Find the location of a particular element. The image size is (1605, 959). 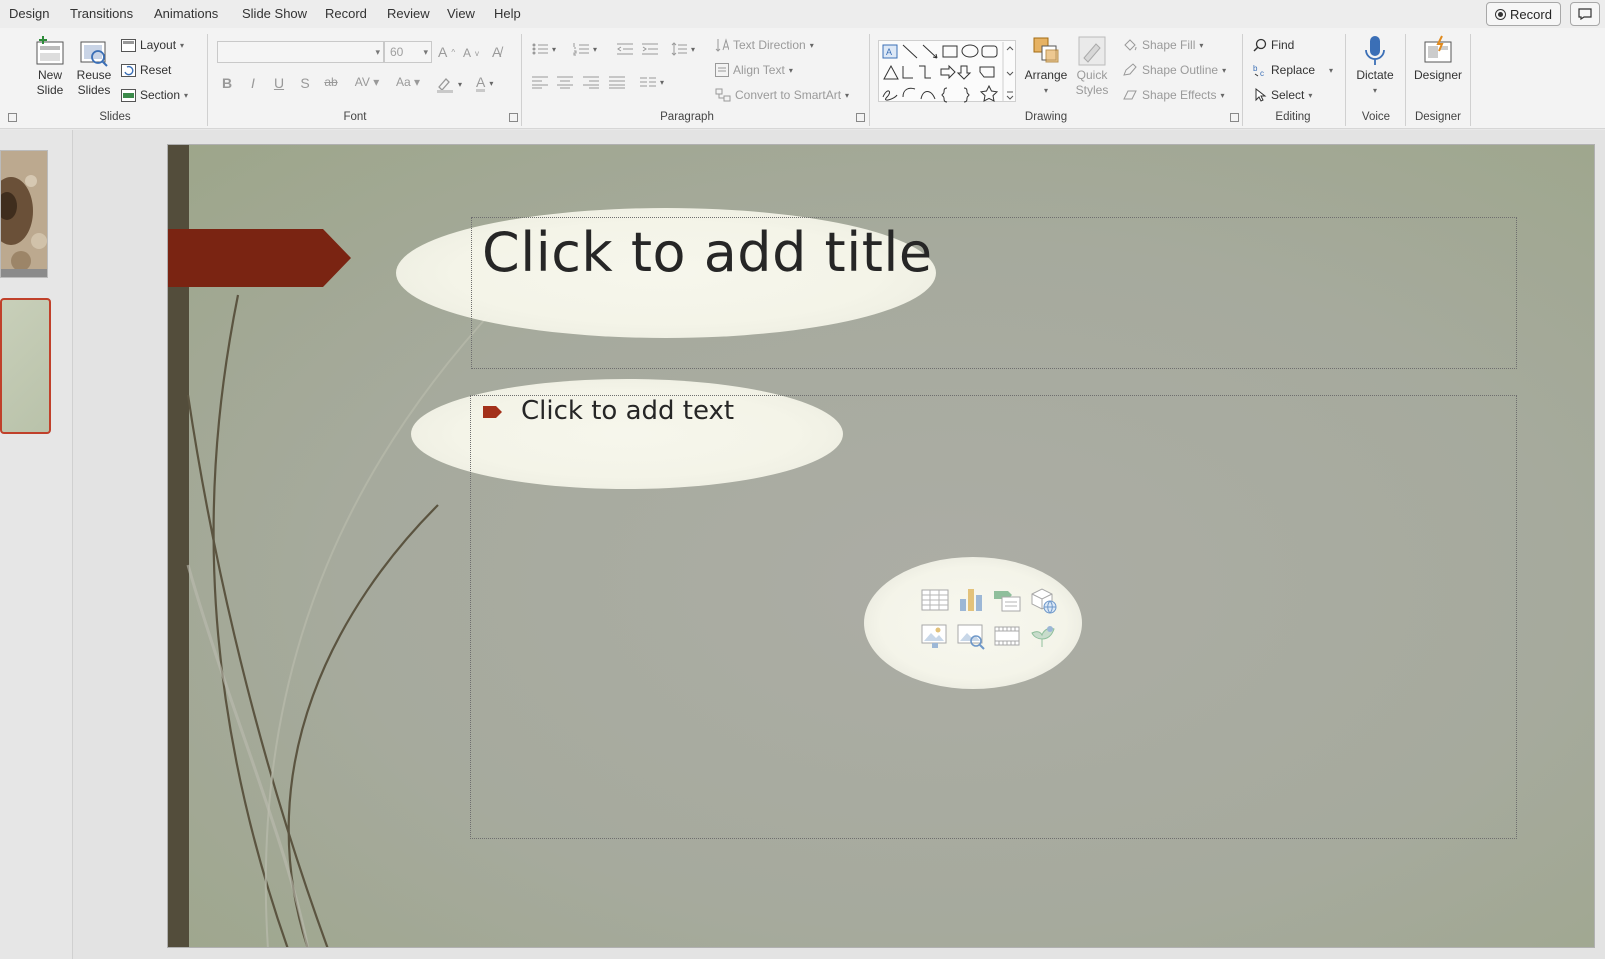

tab-slide-show: Slide Show is located at coordinates (274, 13).